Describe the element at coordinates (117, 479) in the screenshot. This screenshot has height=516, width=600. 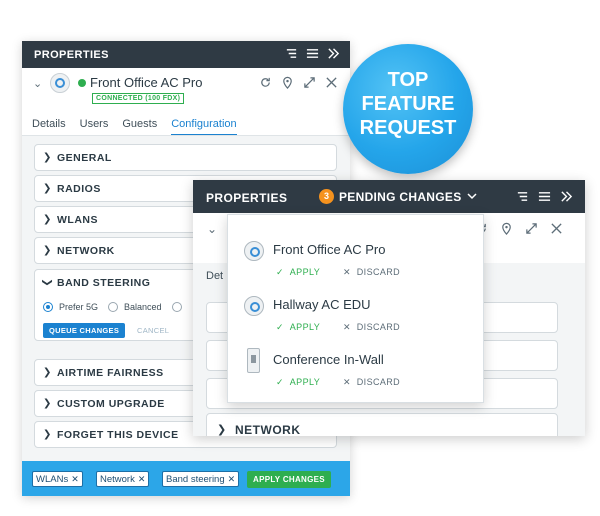
I see `chip-label: Network` at that location.